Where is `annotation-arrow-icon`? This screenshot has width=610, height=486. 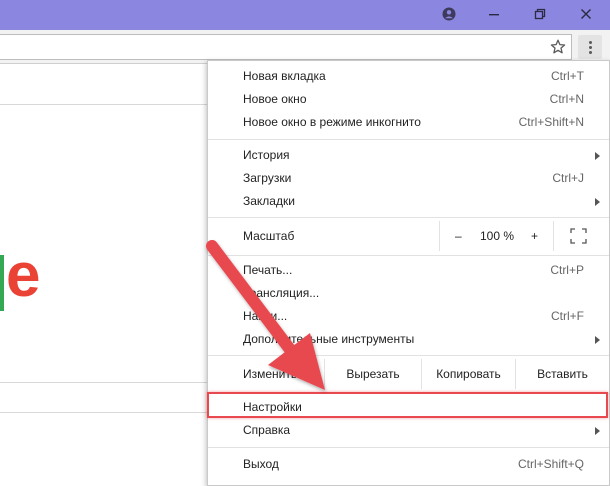
annotation-arrow-icon is located at coordinates (265, 315).